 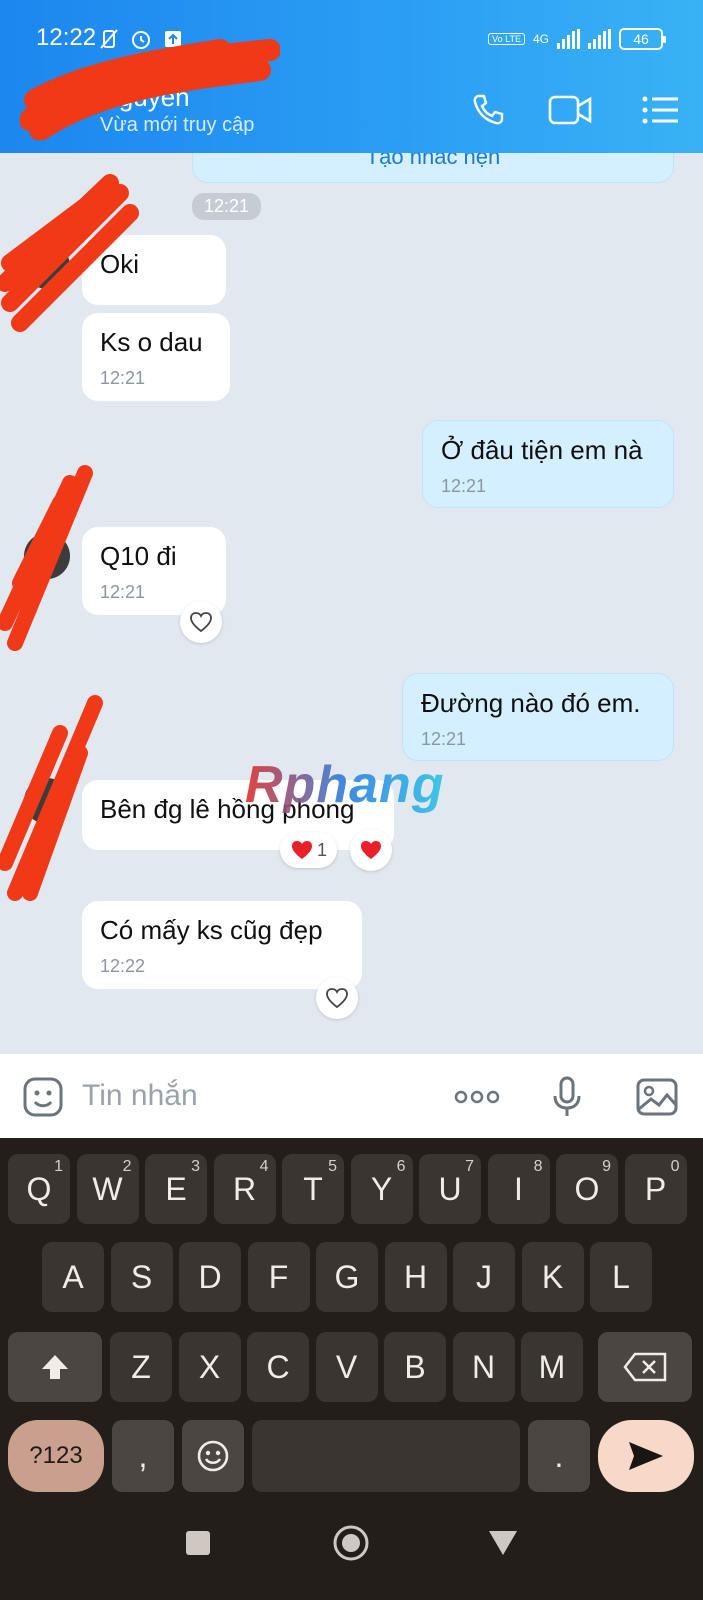 I want to click on reminder-bubble: Tạo nhắc hẹn, so click(x=433, y=168).